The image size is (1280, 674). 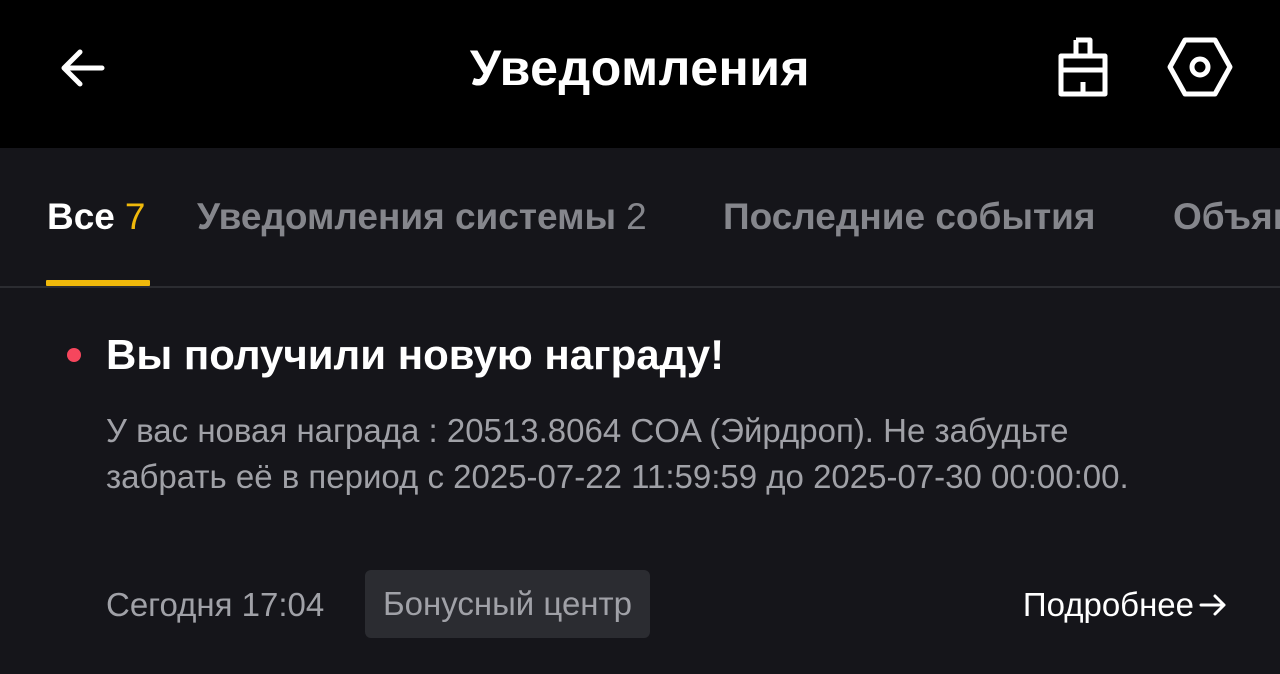 I want to click on tab-events-label: Последние события, so click(x=909, y=216).